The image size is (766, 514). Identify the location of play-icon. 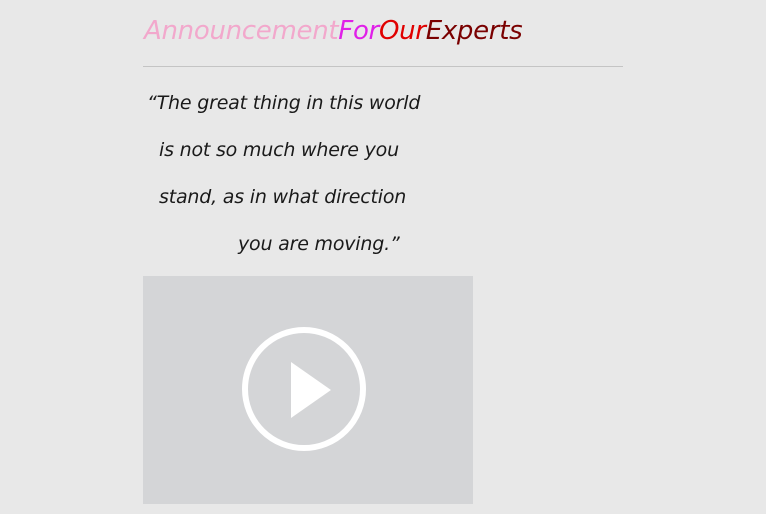
(304, 389).